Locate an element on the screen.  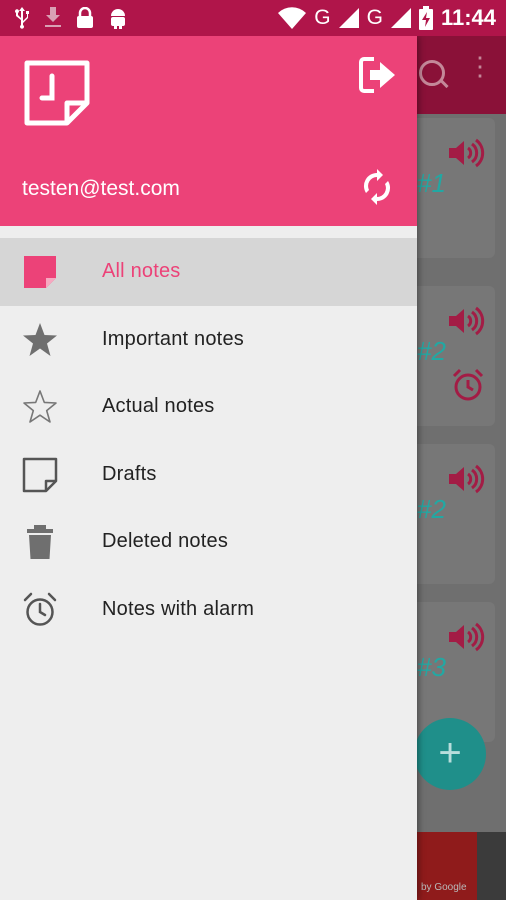
note-number: #3 is located at coordinates (431, 667).